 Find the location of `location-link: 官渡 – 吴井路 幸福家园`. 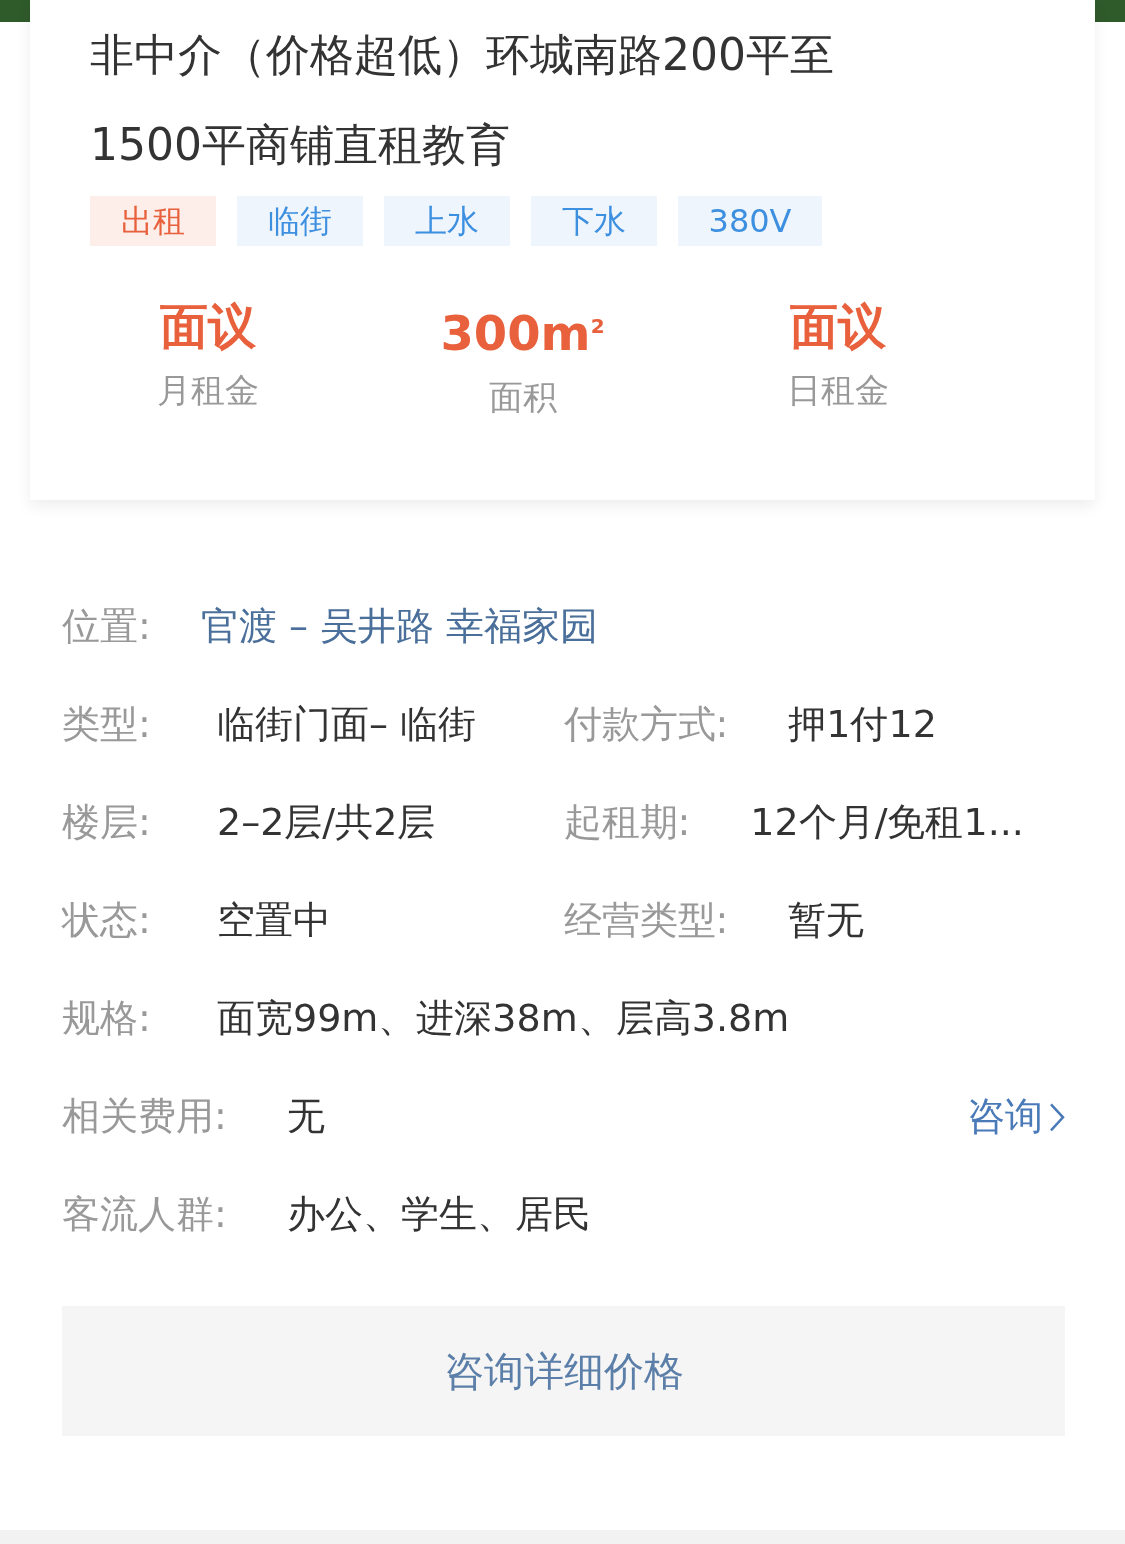

location-link: 官渡 – 吴井路 幸福家园 is located at coordinates (399, 627).